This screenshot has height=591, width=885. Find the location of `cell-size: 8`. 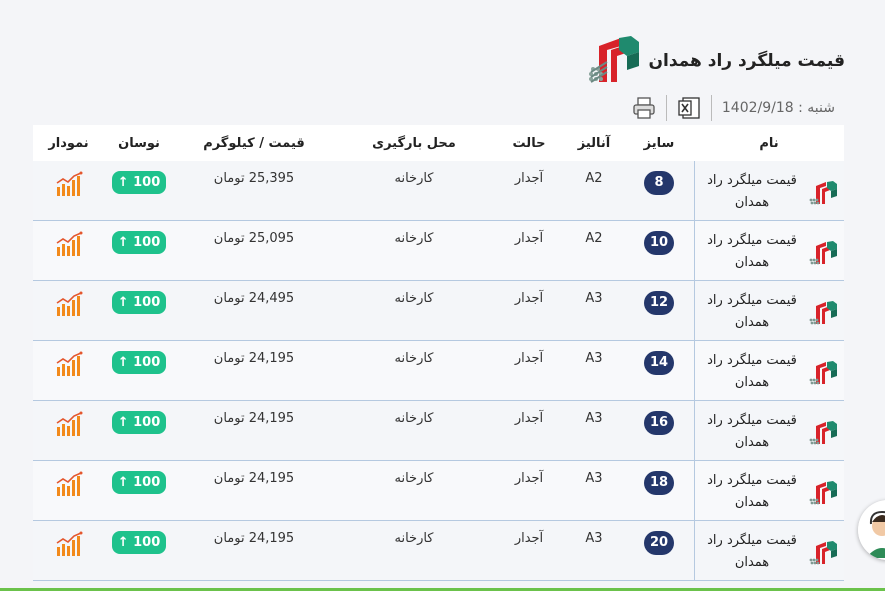

cell-size: 8 is located at coordinates (659, 190).